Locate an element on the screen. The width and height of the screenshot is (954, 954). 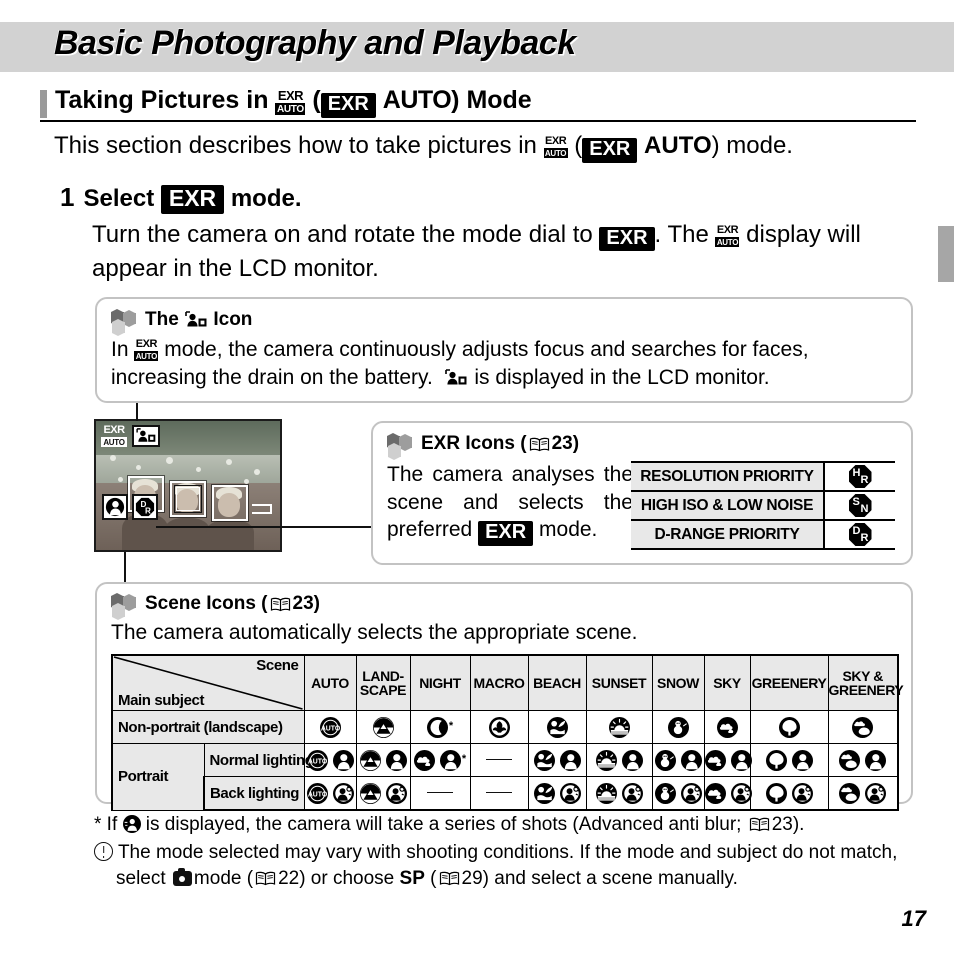
exr-auto-badge-icon: EXR AUTO is located at coordinates (727, 235).